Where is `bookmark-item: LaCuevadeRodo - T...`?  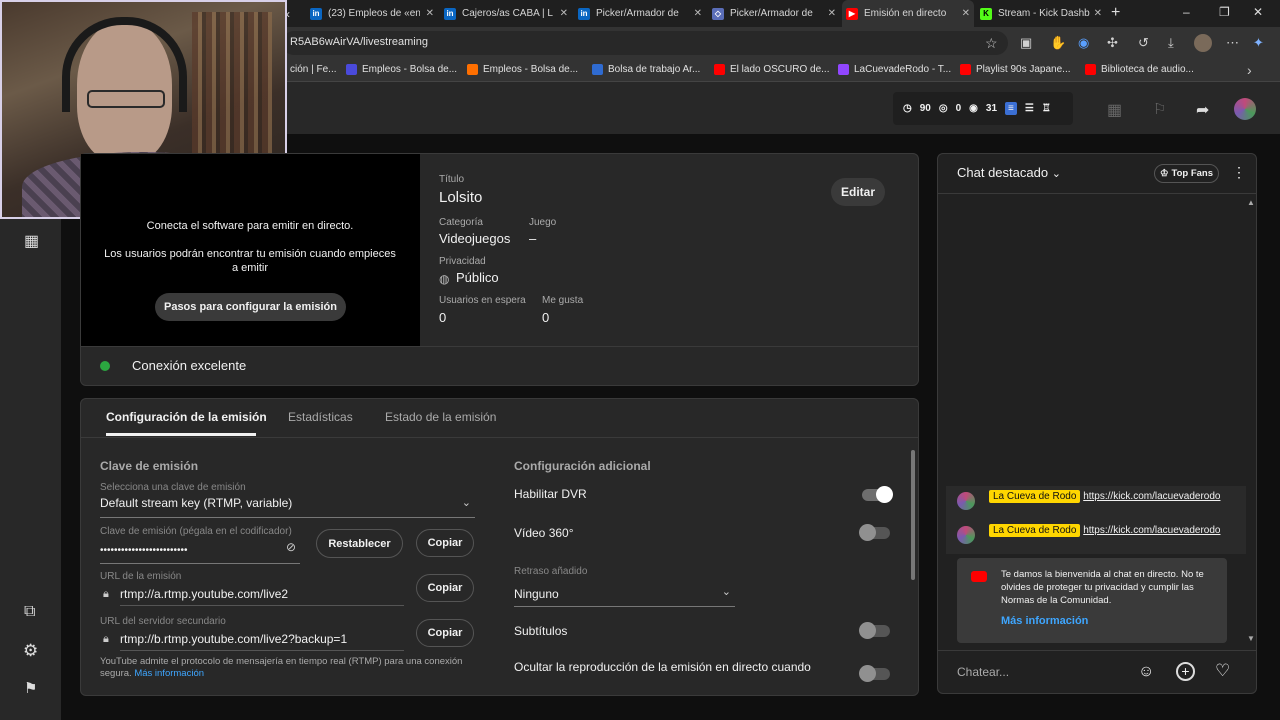 bookmark-item: LaCuevadeRodo - T... is located at coordinates (894, 69).